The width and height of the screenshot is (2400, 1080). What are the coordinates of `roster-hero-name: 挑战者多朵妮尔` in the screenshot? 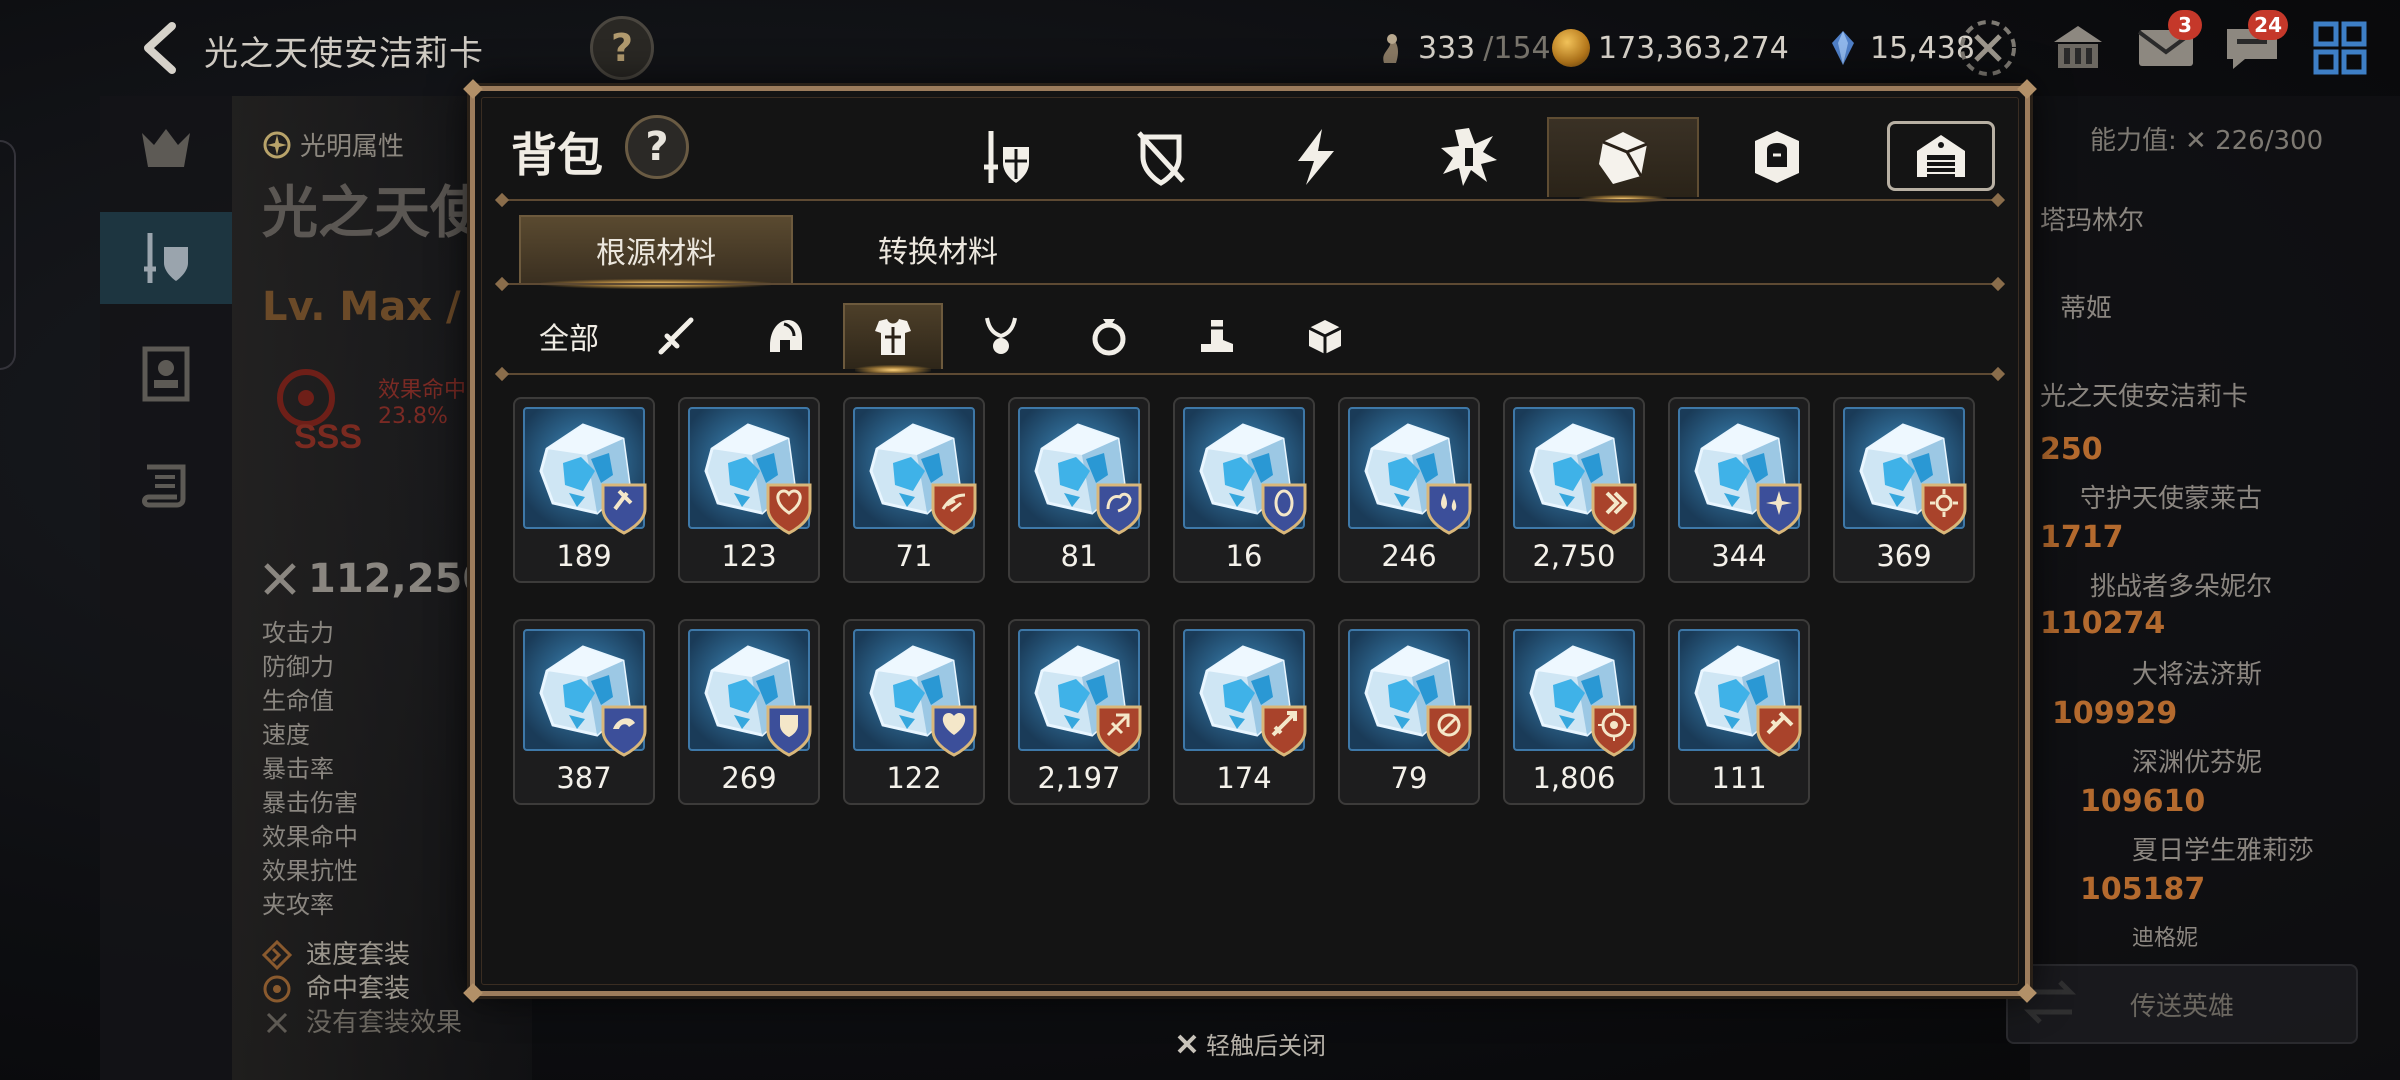 It's located at (2181, 584).